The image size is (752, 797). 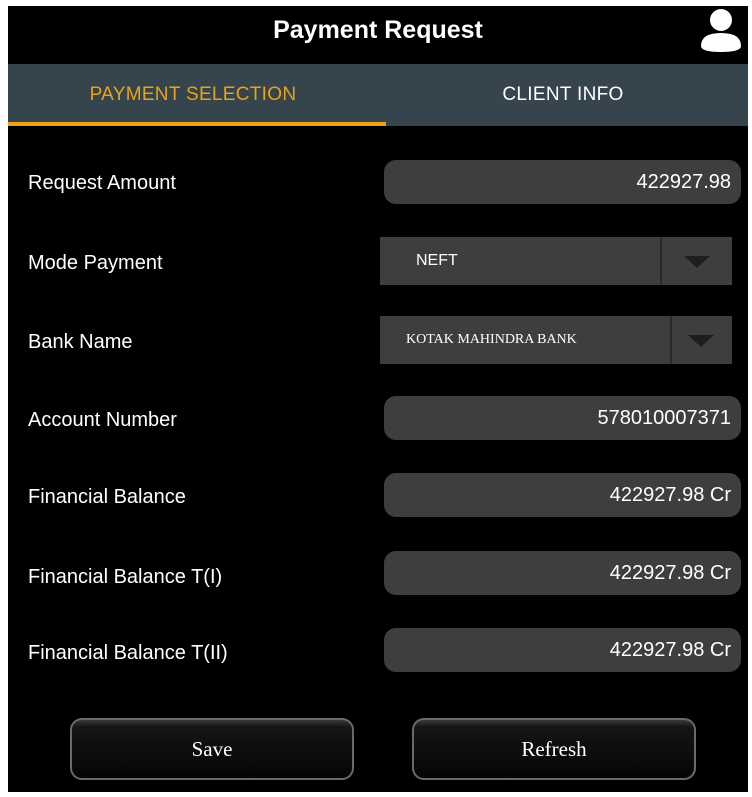 I want to click on financial-balance-label: Financial Balance, so click(x=107, y=497).